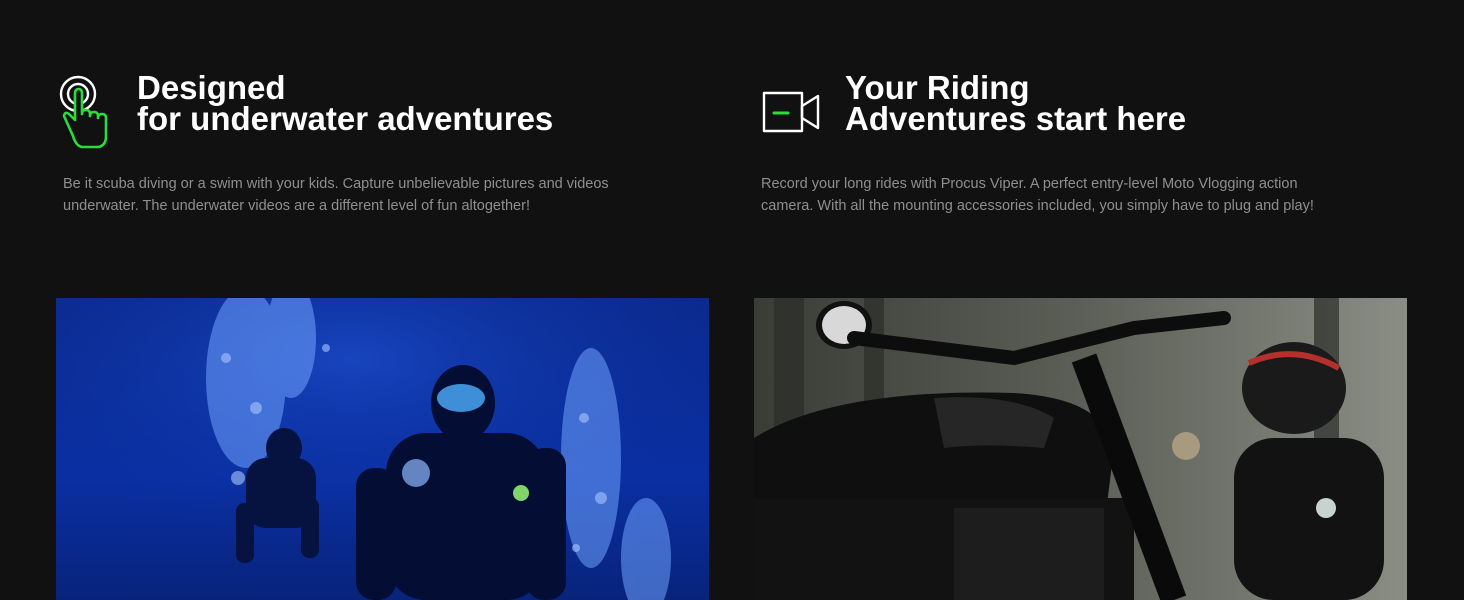  I want to click on title-line-2: Adventures start here, so click(1016, 118).